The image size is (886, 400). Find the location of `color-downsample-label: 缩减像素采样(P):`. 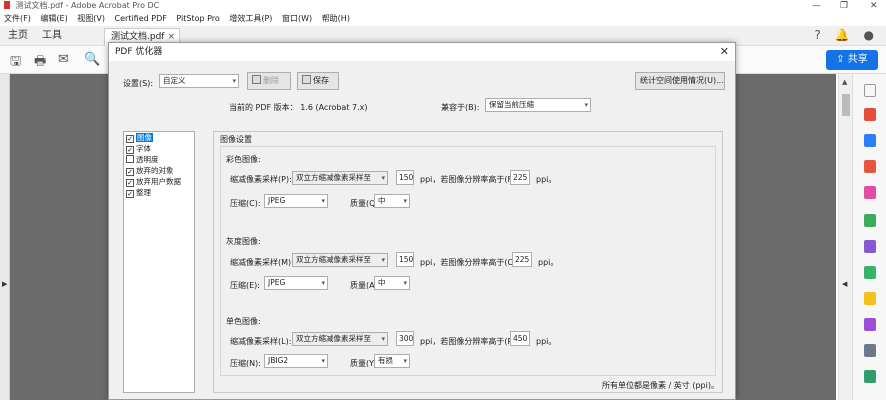

color-downsample-label: 缩减像素采样(P): is located at coordinates (261, 179).